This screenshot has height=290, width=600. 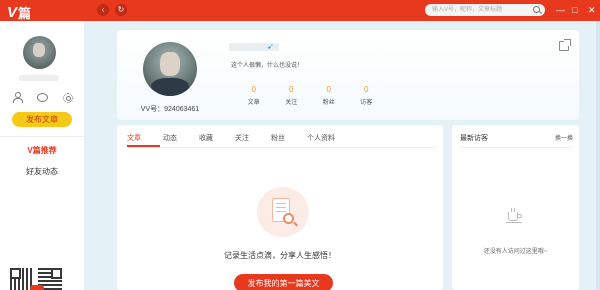 What do you see at coordinates (283, 212) in the screenshot?
I see `empty-articles-icon` at bounding box center [283, 212].